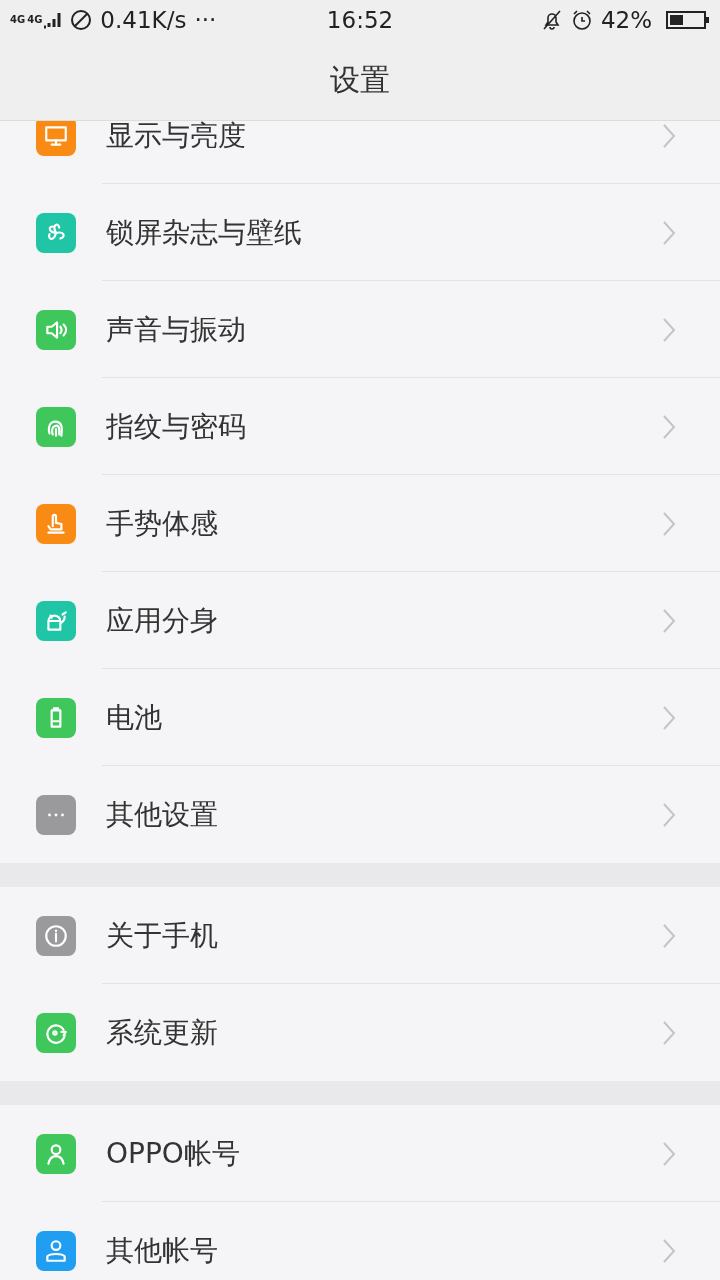 This screenshot has height=1280, width=720. What do you see at coordinates (360, 1153) in the screenshot?
I see `settings-item: OPPO帐号` at bounding box center [360, 1153].